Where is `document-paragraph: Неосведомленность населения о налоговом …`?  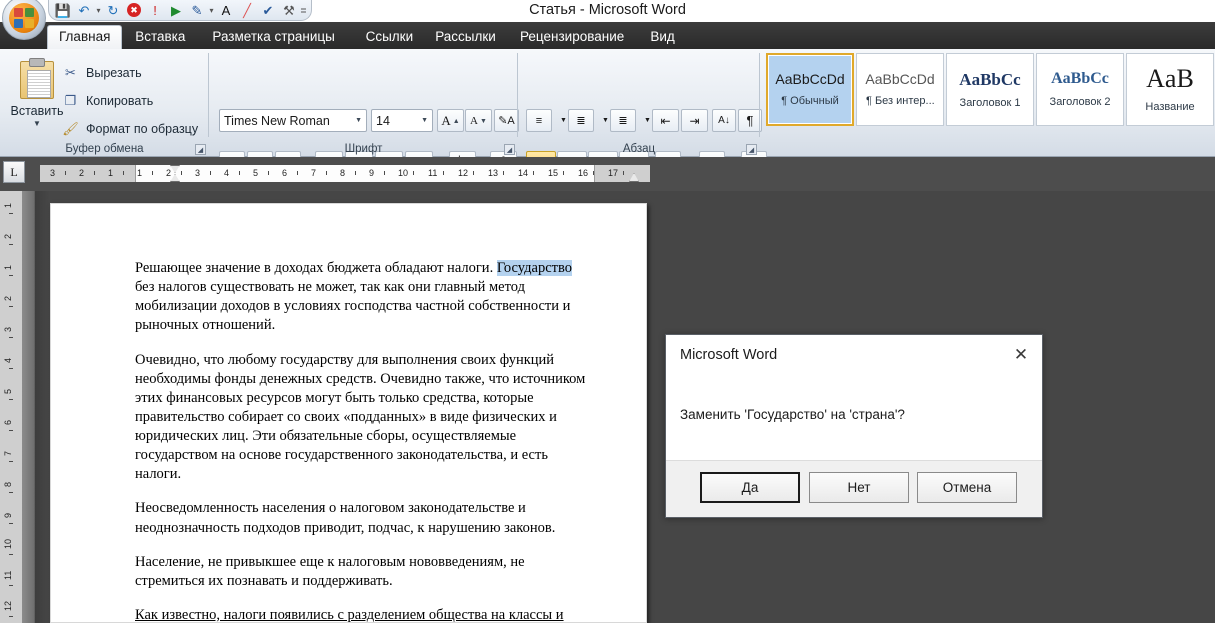
document-paragraph: Неосведомленность населения о налоговом … is located at coordinates (365, 518).